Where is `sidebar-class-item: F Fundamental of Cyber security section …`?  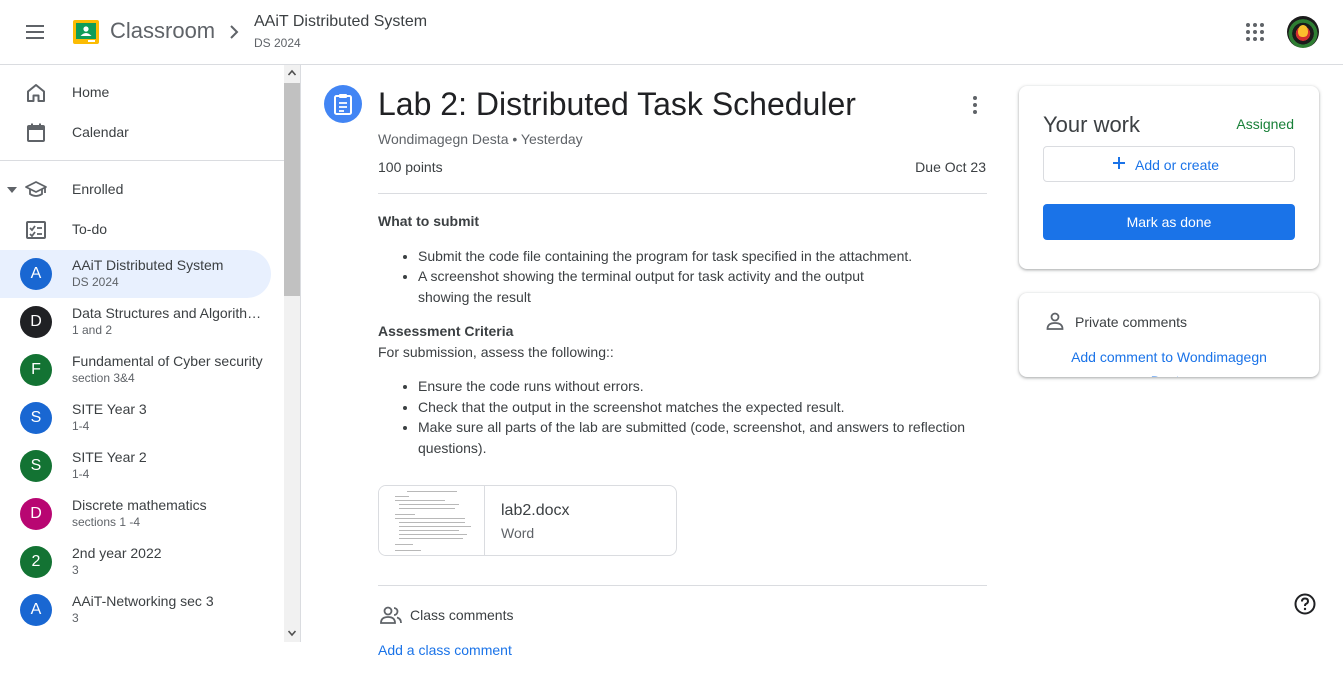
sidebar-class-item: F Fundamental of Cyber security section … is located at coordinates (135, 370).